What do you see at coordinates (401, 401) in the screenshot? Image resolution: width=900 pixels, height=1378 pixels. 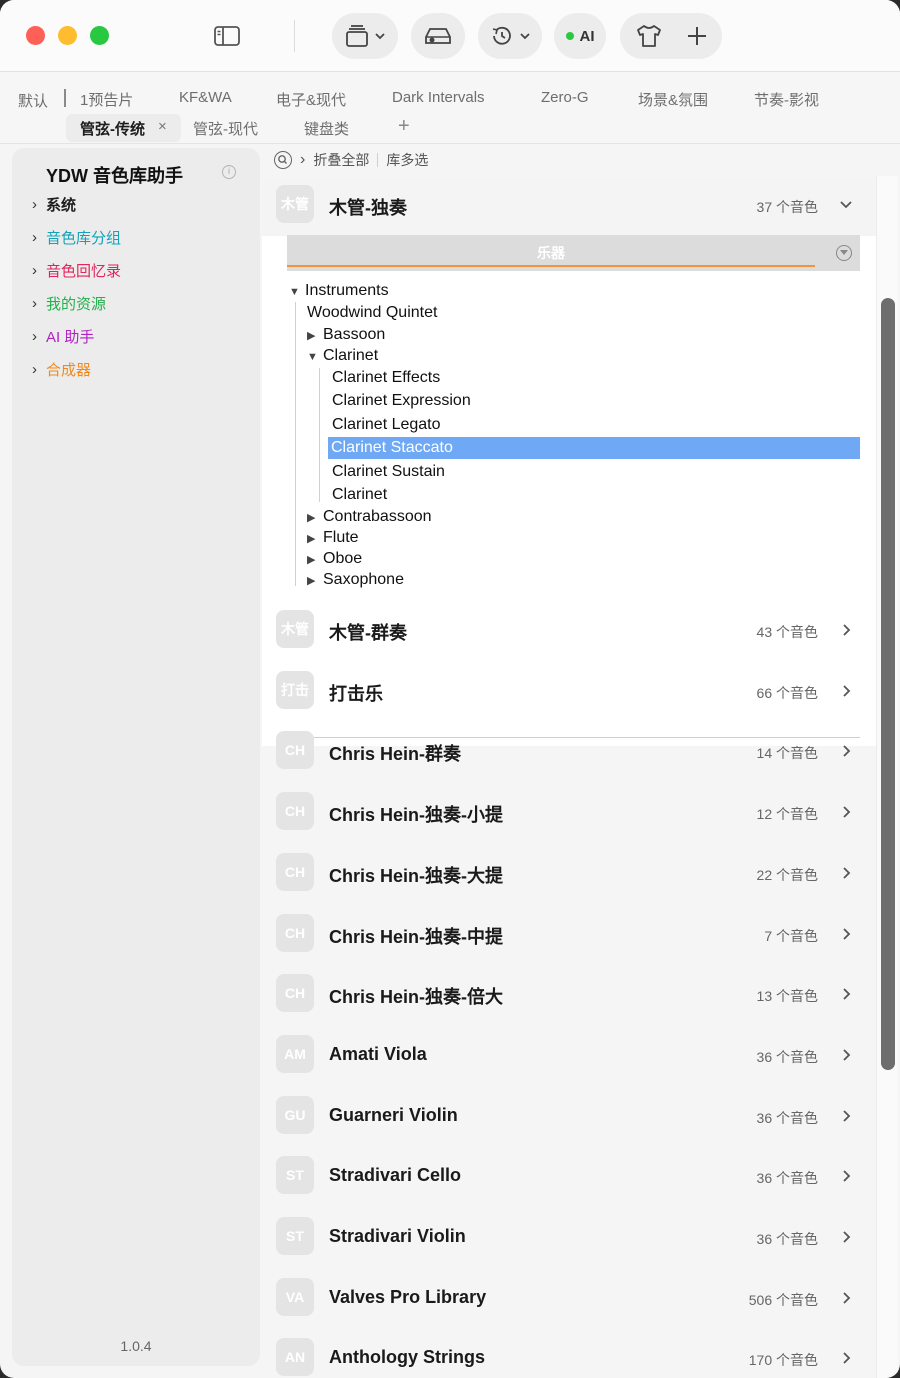 I see `tree-node-clarinet-expression: Clarinet Expression` at bounding box center [401, 401].